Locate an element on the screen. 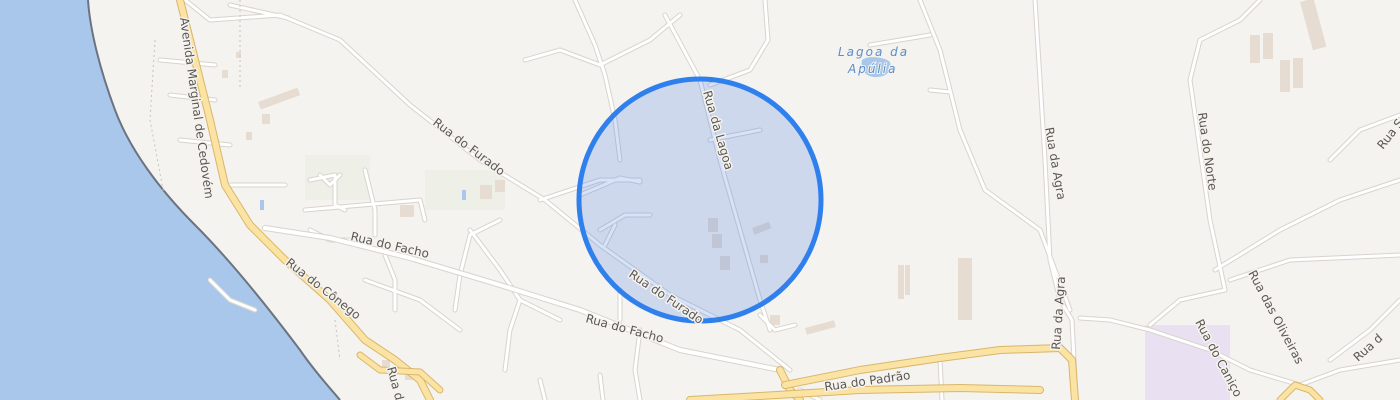  lake-label-line1: Lagoa da is located at coordinates (873, 52).